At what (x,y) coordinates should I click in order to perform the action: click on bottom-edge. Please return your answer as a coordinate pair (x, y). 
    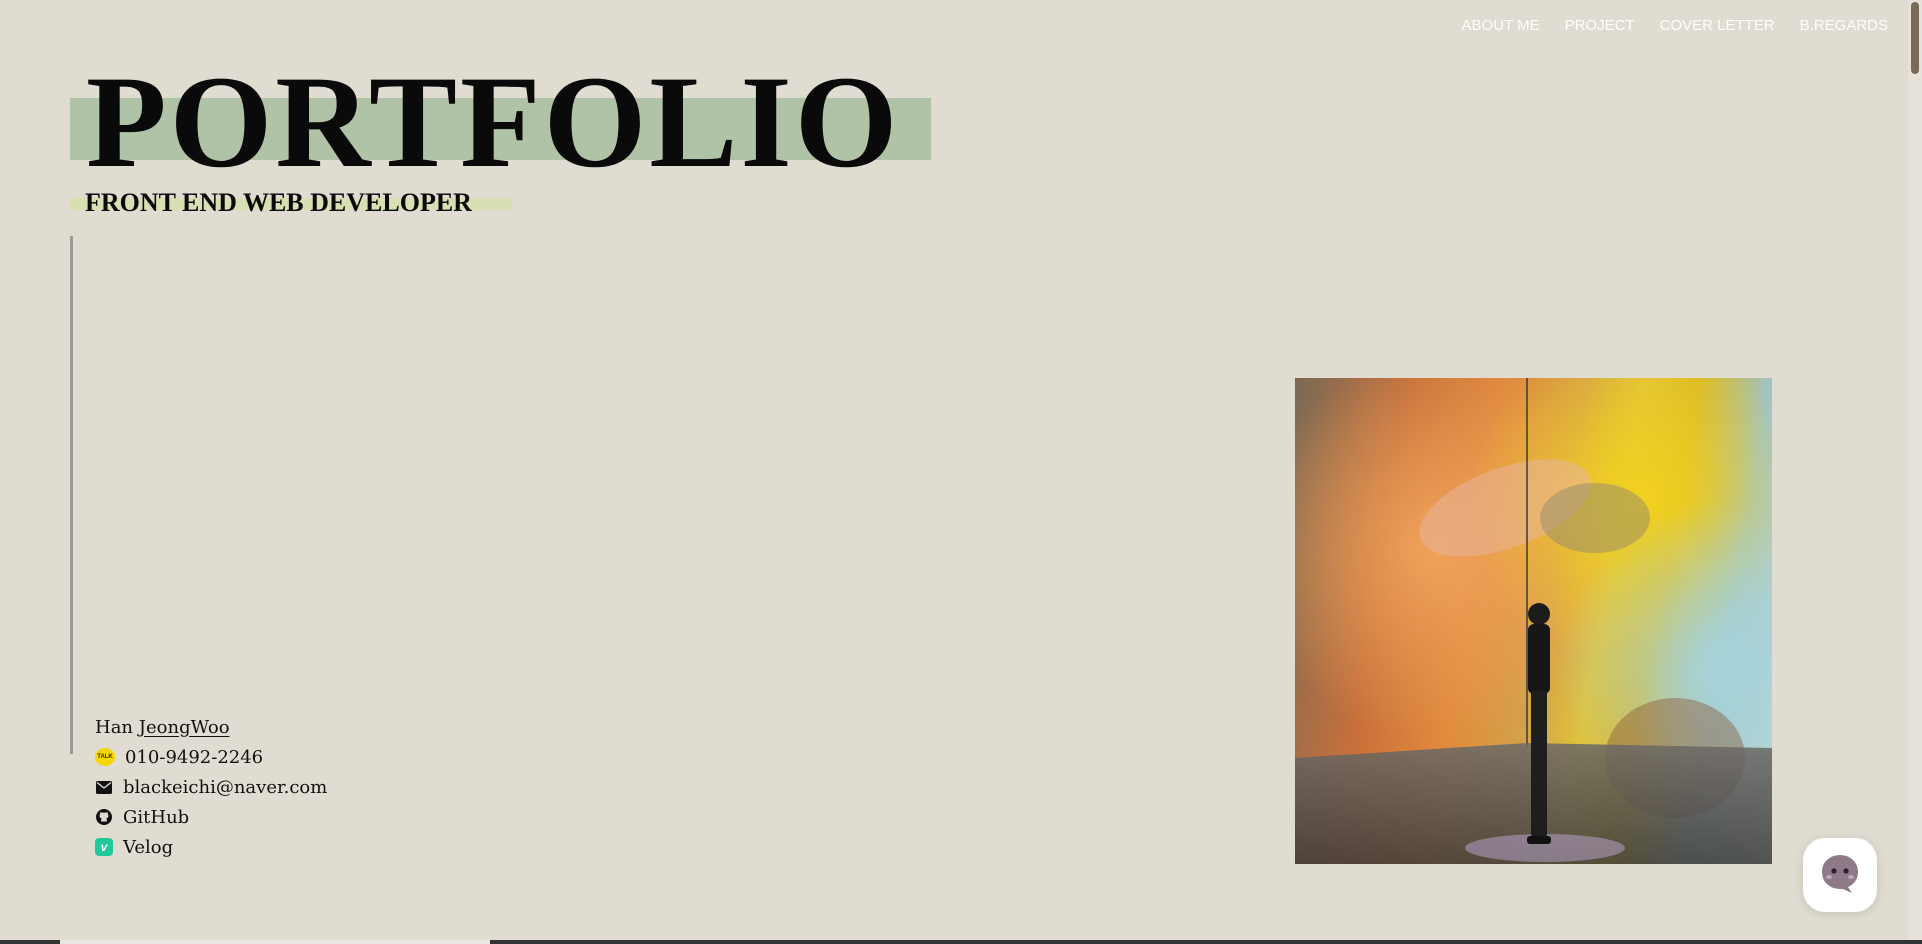
    Looking at the image, I should click on (961, 942).